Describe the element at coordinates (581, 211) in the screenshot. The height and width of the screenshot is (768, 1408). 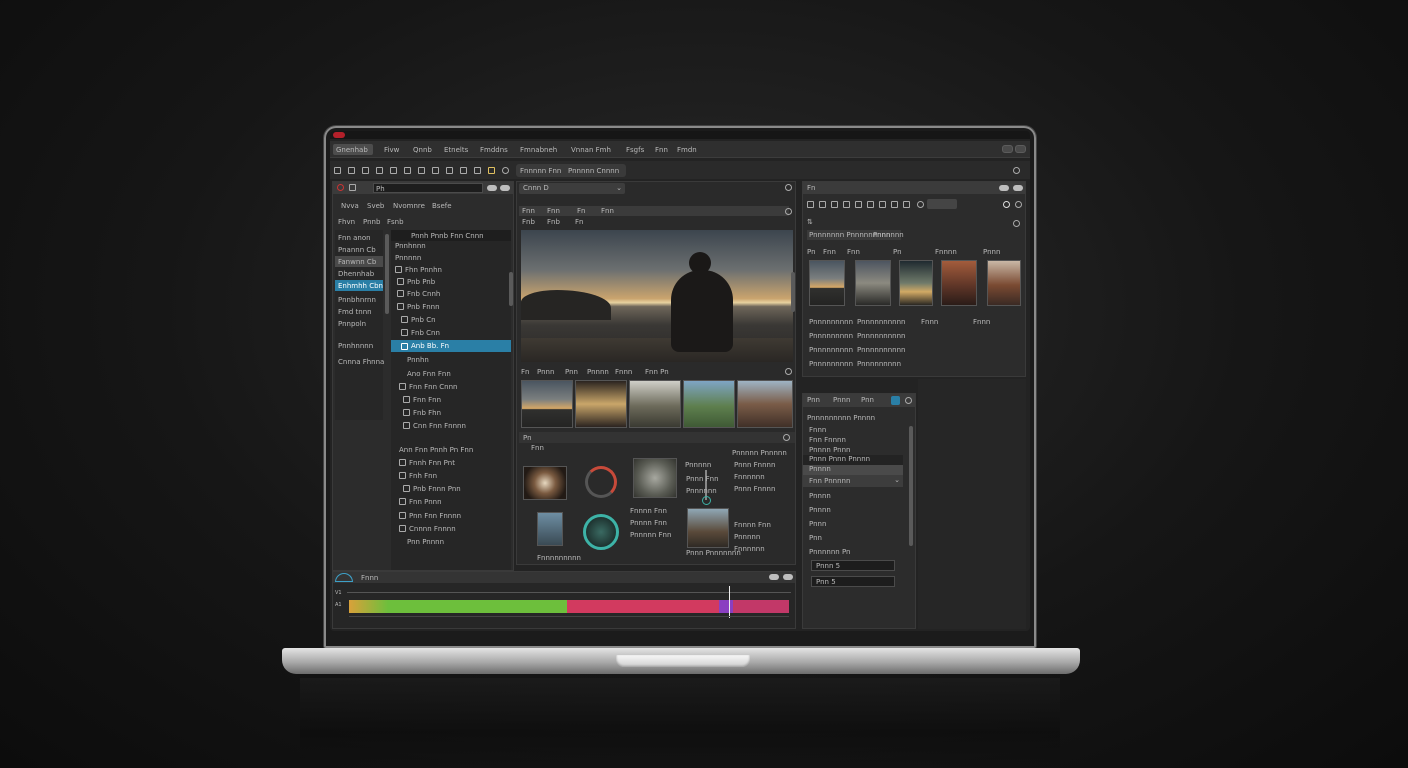
I see `viewer-tool: Fn` at that location.